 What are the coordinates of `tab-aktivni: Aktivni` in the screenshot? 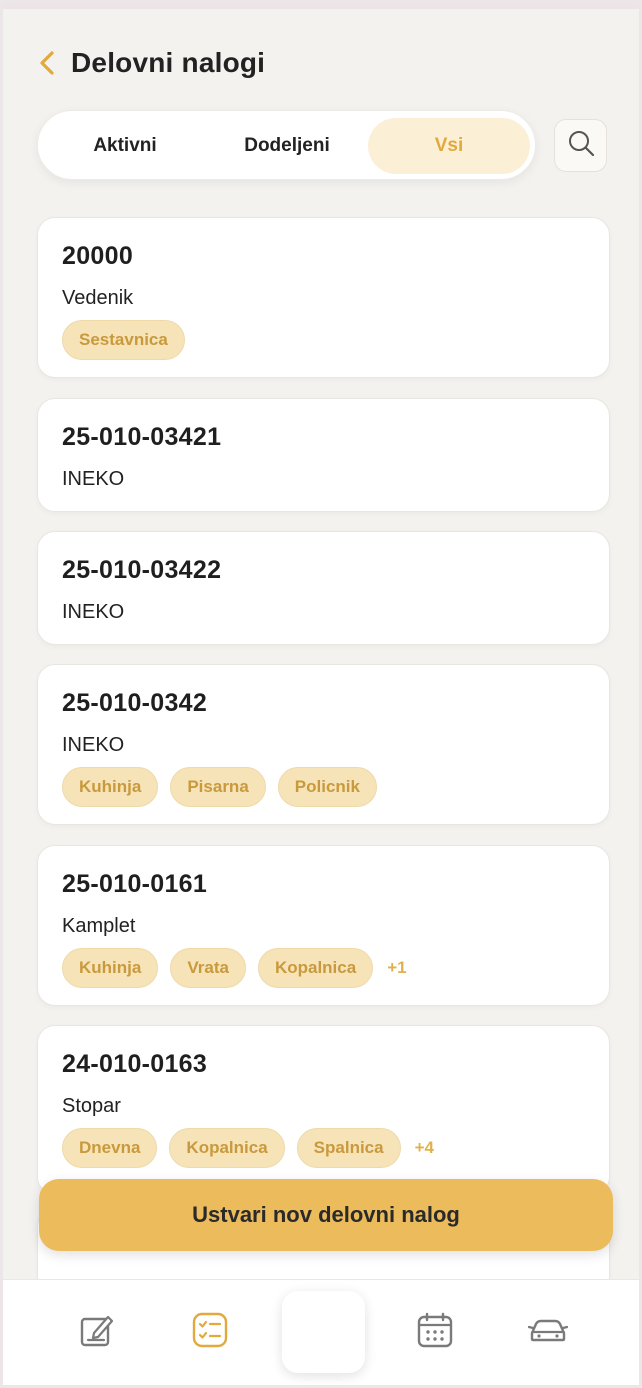 It's located at (125, 146).